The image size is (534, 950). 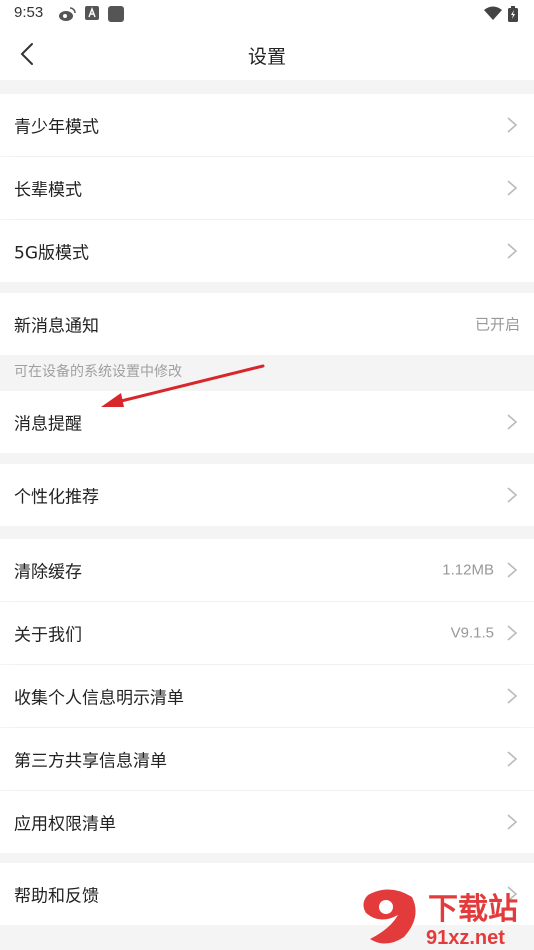 I want to click on clear-cache-row: 清除缓存 1.12MB, so click(x=267, y=570).